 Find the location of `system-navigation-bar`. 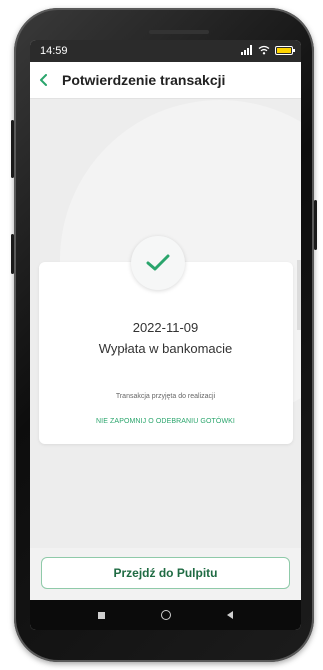

system-navigation-bar is located at coordinates (165, 615).